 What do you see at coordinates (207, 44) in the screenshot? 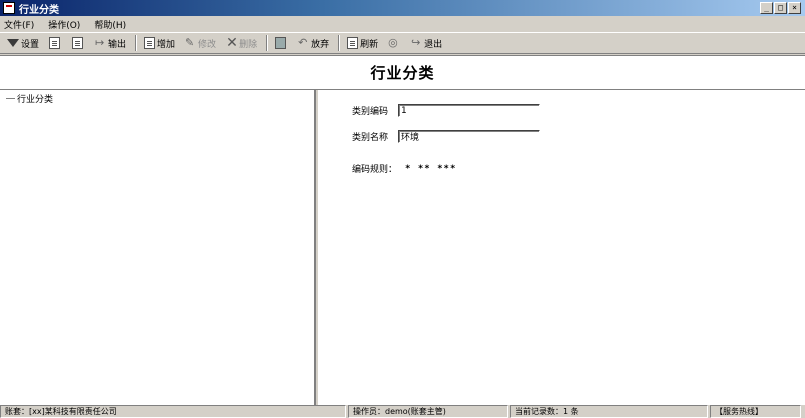
I see `modify-label: 修改` at bounding box center [207, 44].